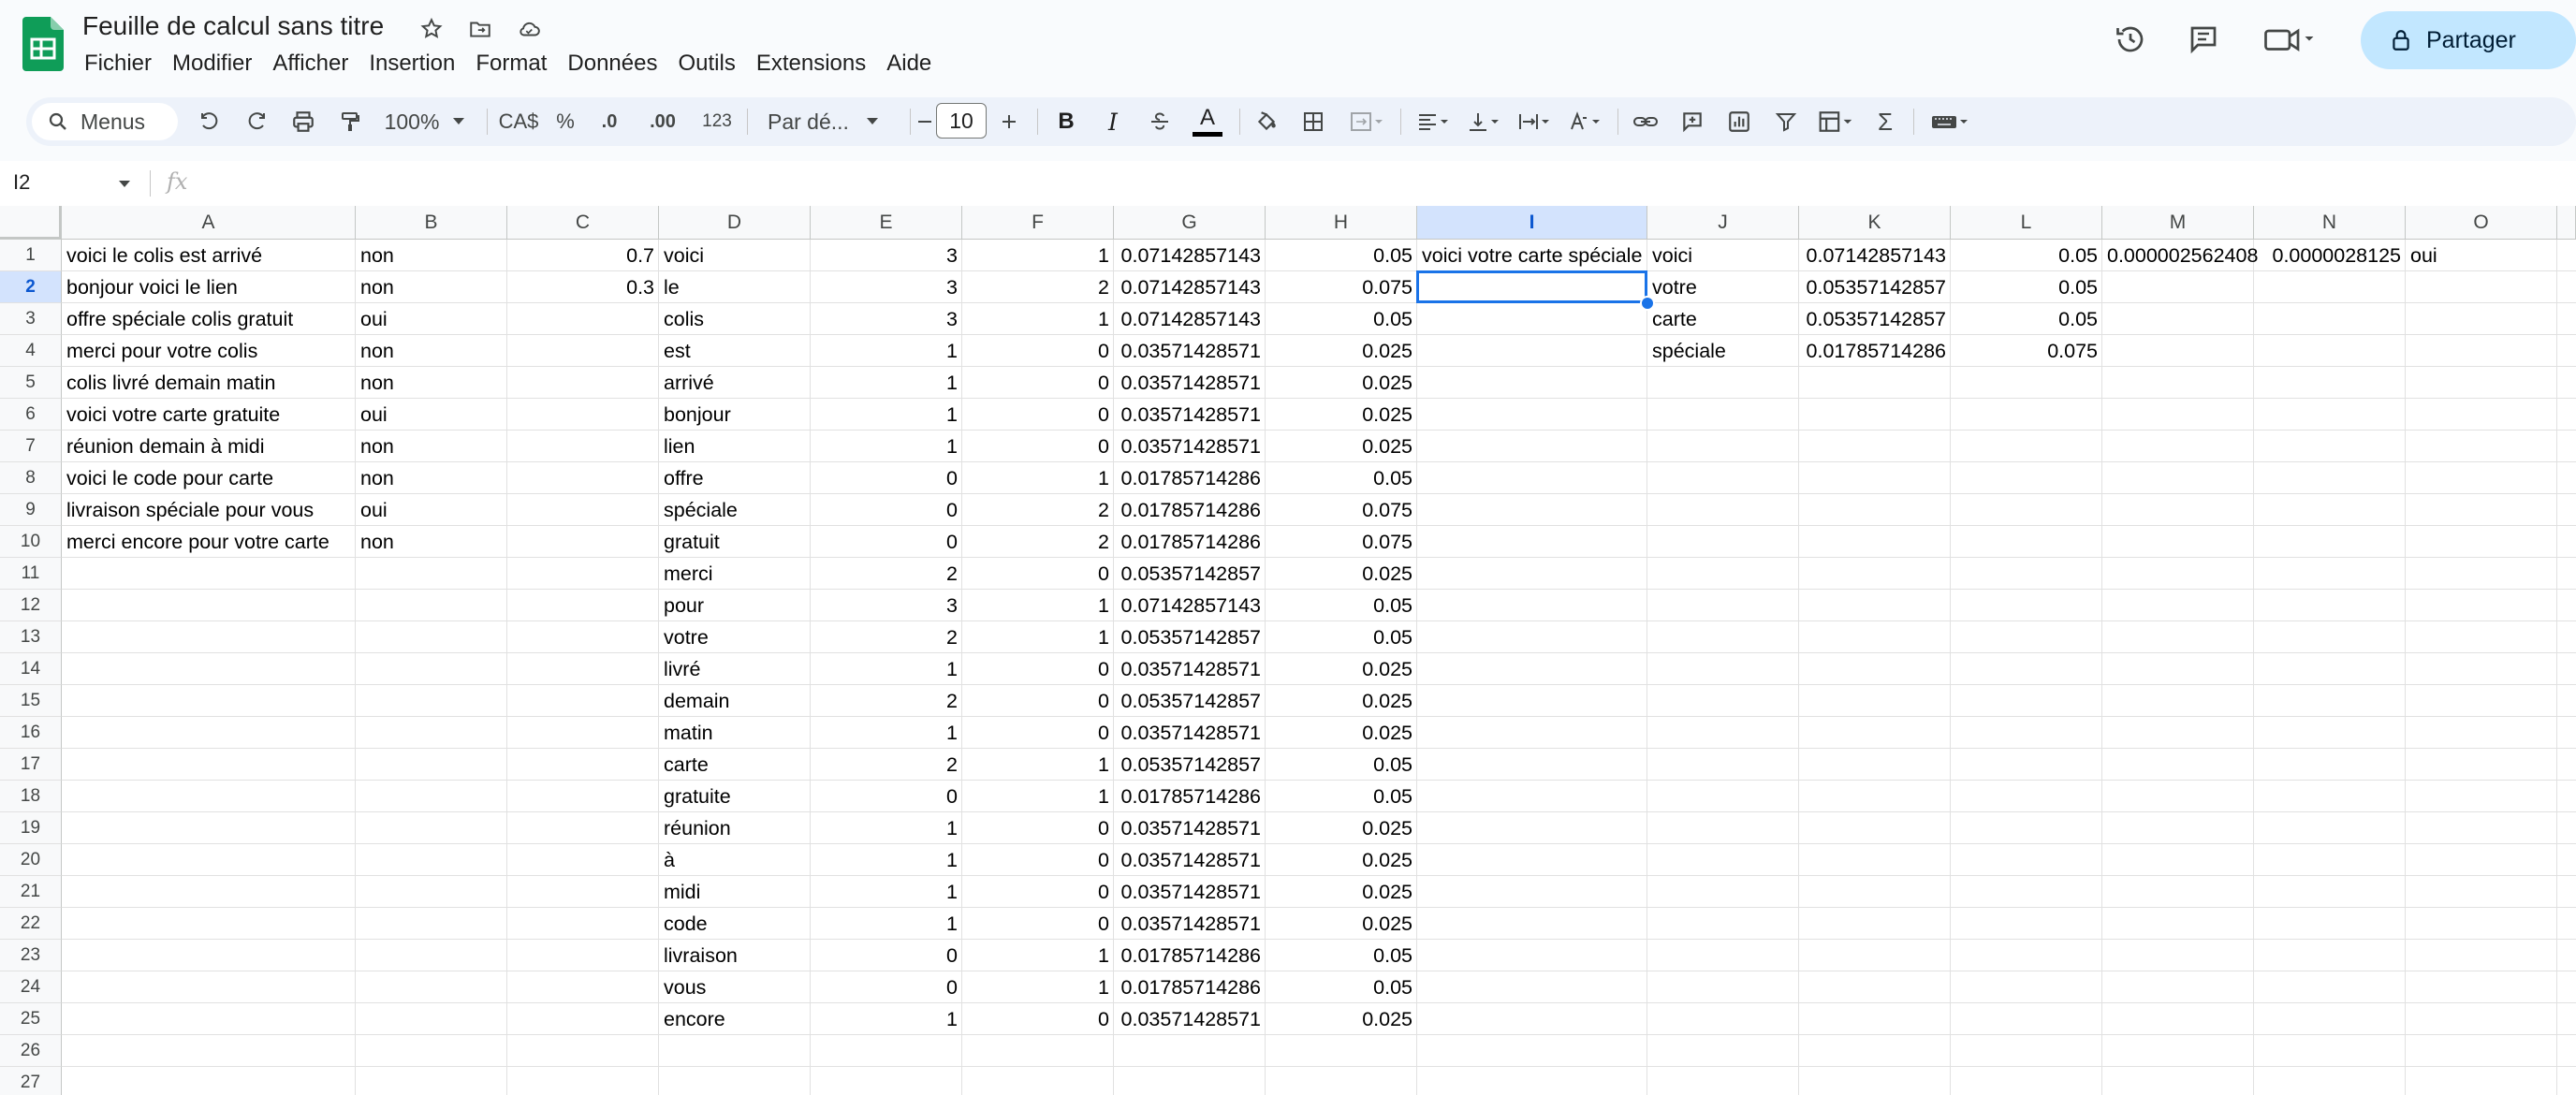 Image resolution: width=2576 pixels, height=1095 pixels. Describe the element at coordinates (1190, 351) in the screenshot. I see `cell-g4: 0.03571428571` at that location.